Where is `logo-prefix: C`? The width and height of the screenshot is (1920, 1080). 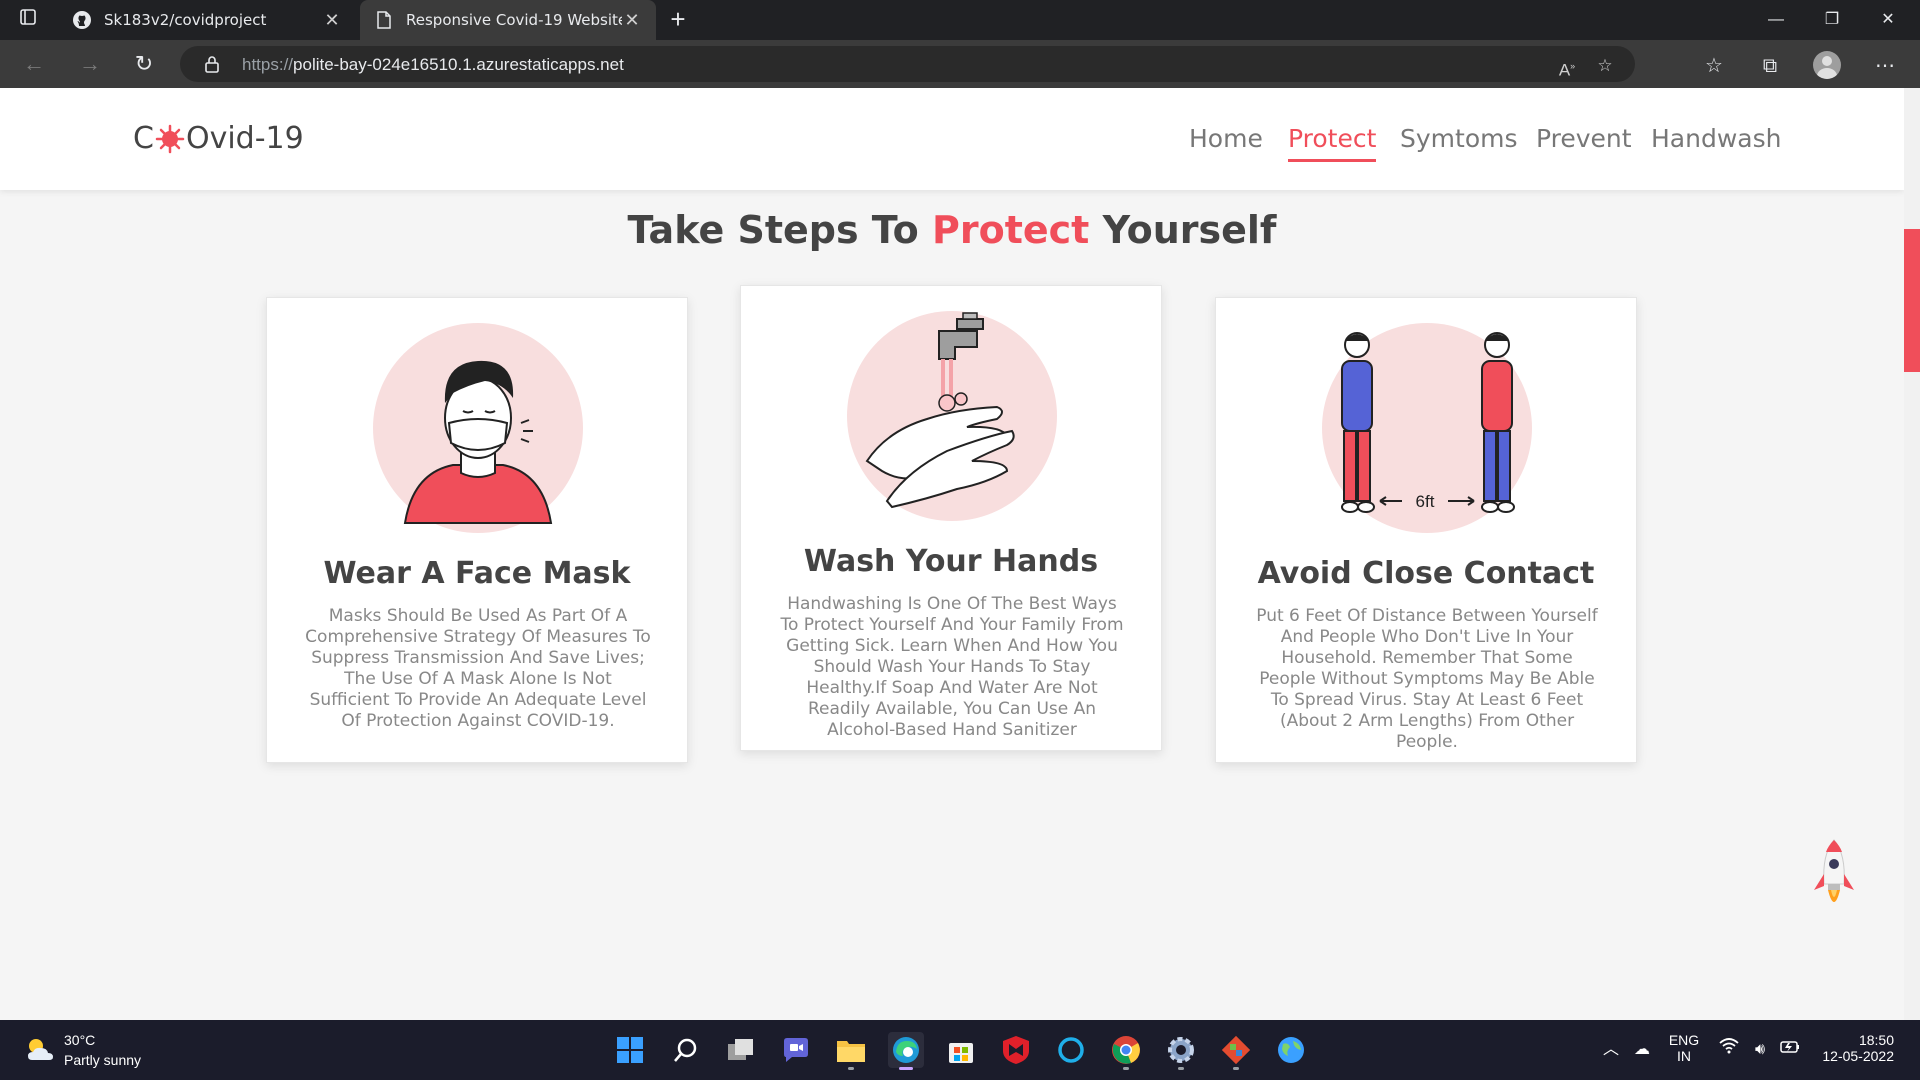 logo-prefix: C is located at coordinates (143, 138).